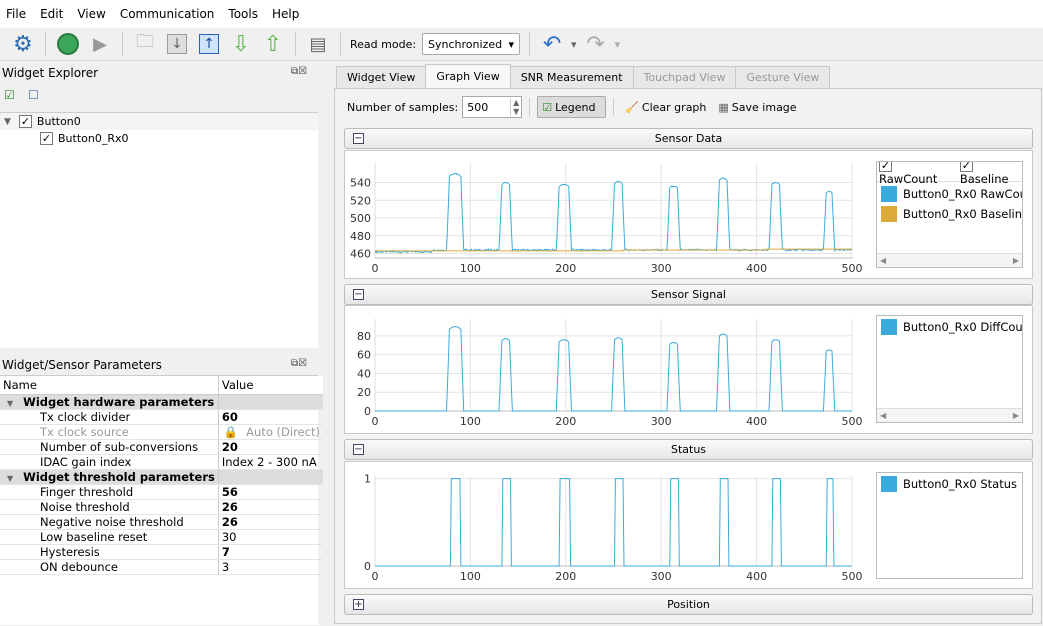  What do you see at coordinates (109, 385) in the screenshot?
I see `column-header-name: Name` at bounding box center [109, 385].